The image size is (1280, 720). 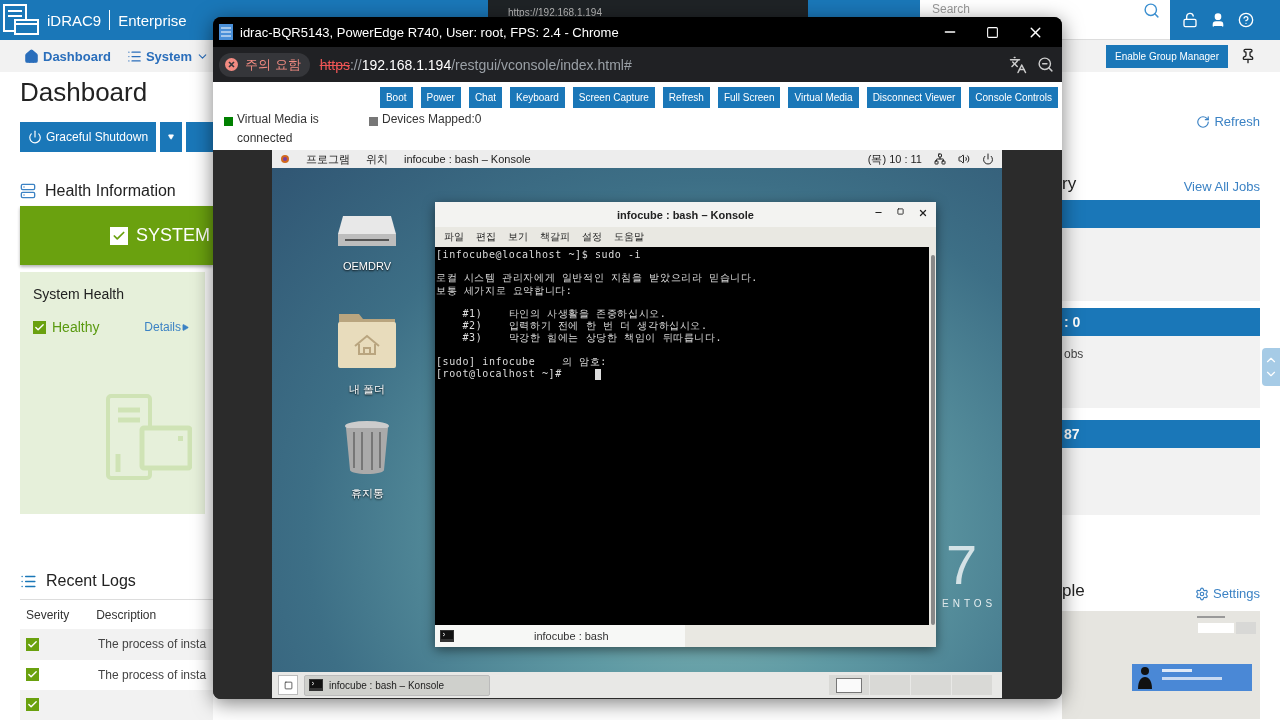 What do you see at coordinates (629, 237) in the screenshot?
I see `menu-item: 도움말` at bounding box center [629, 237].